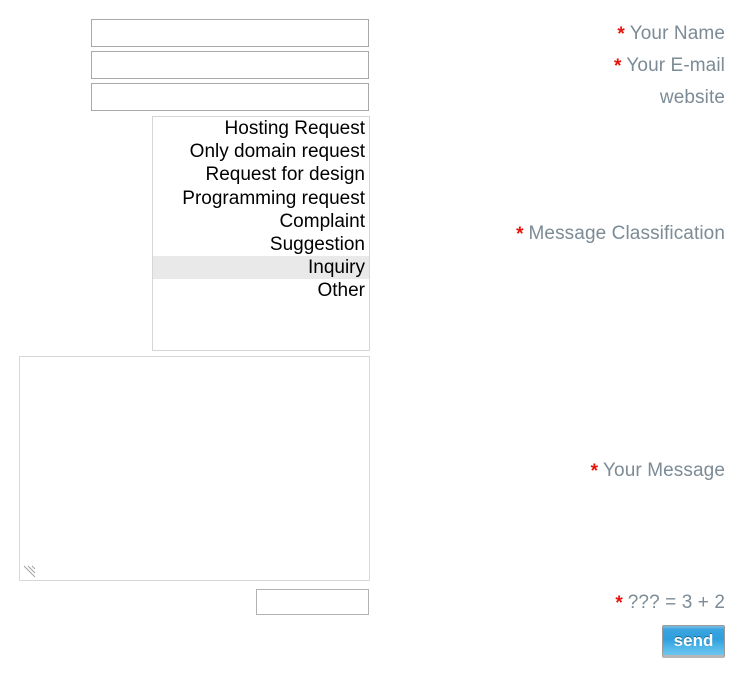  I want to click on listbox-option: Hosting Request, so click(261, 128).